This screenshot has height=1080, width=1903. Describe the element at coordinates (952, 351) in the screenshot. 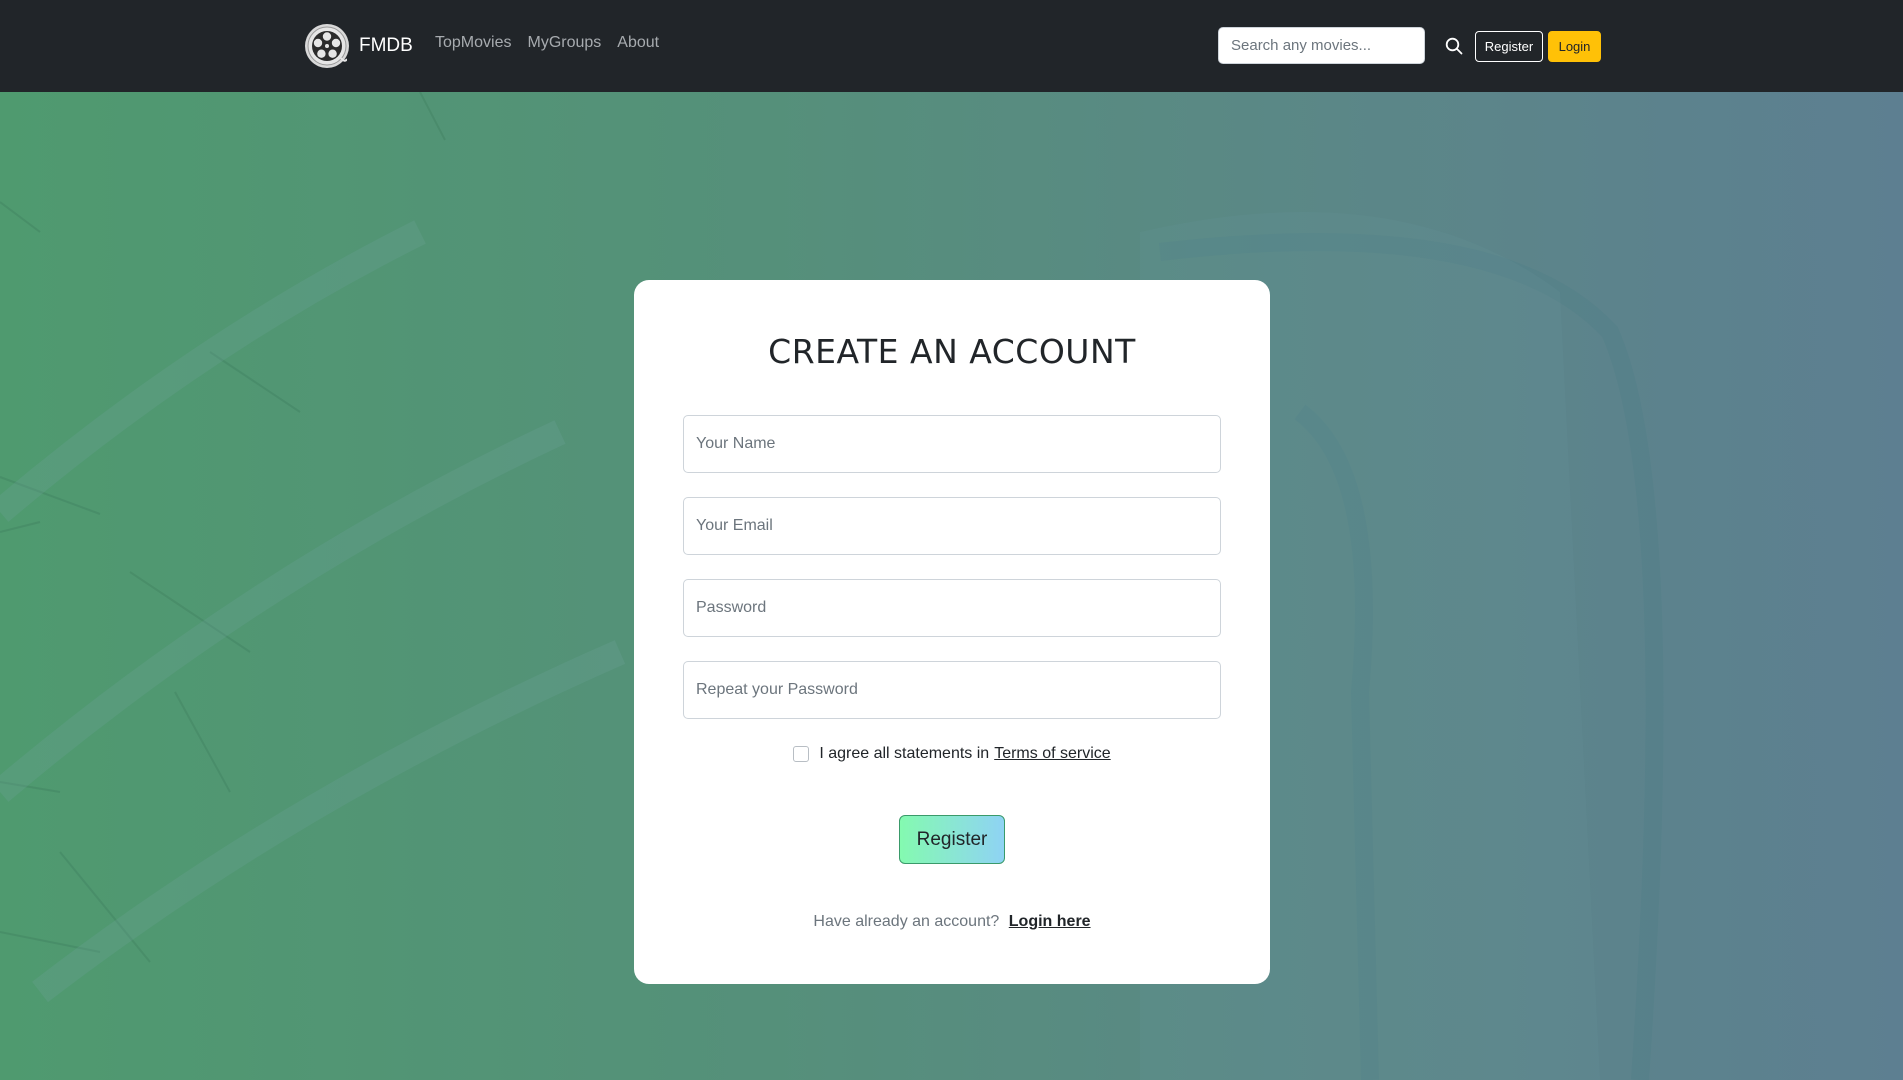

I see `page-title: CREATE AN ACCOUNT` at that location.